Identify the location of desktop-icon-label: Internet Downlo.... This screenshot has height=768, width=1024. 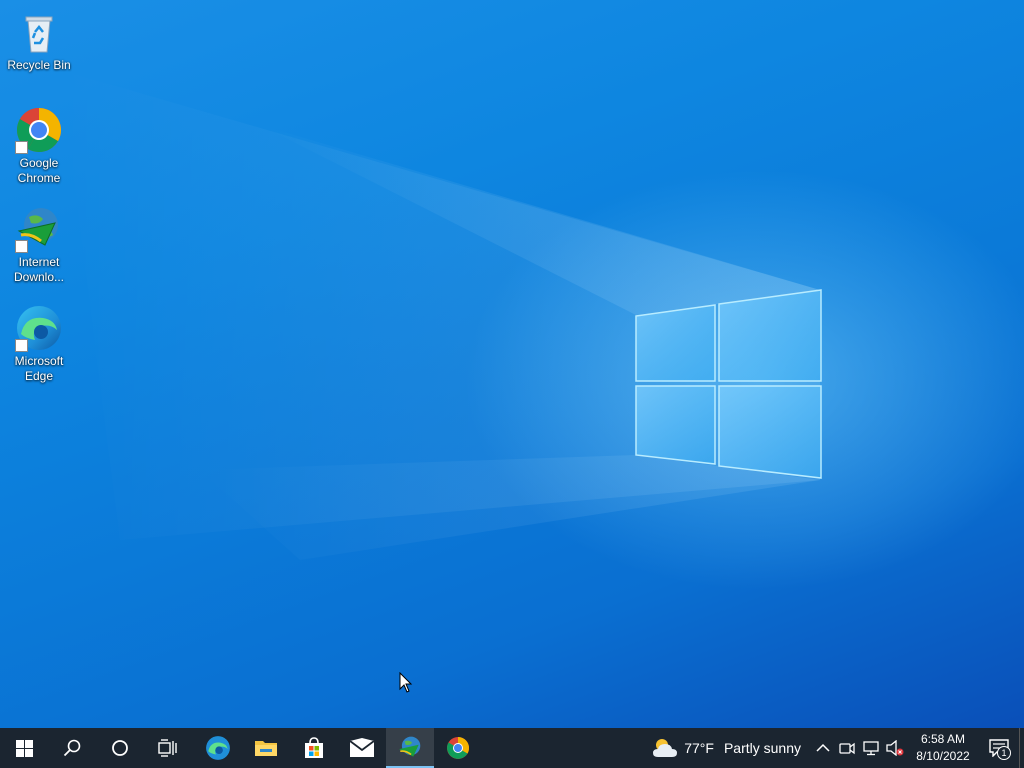
(39, 269).